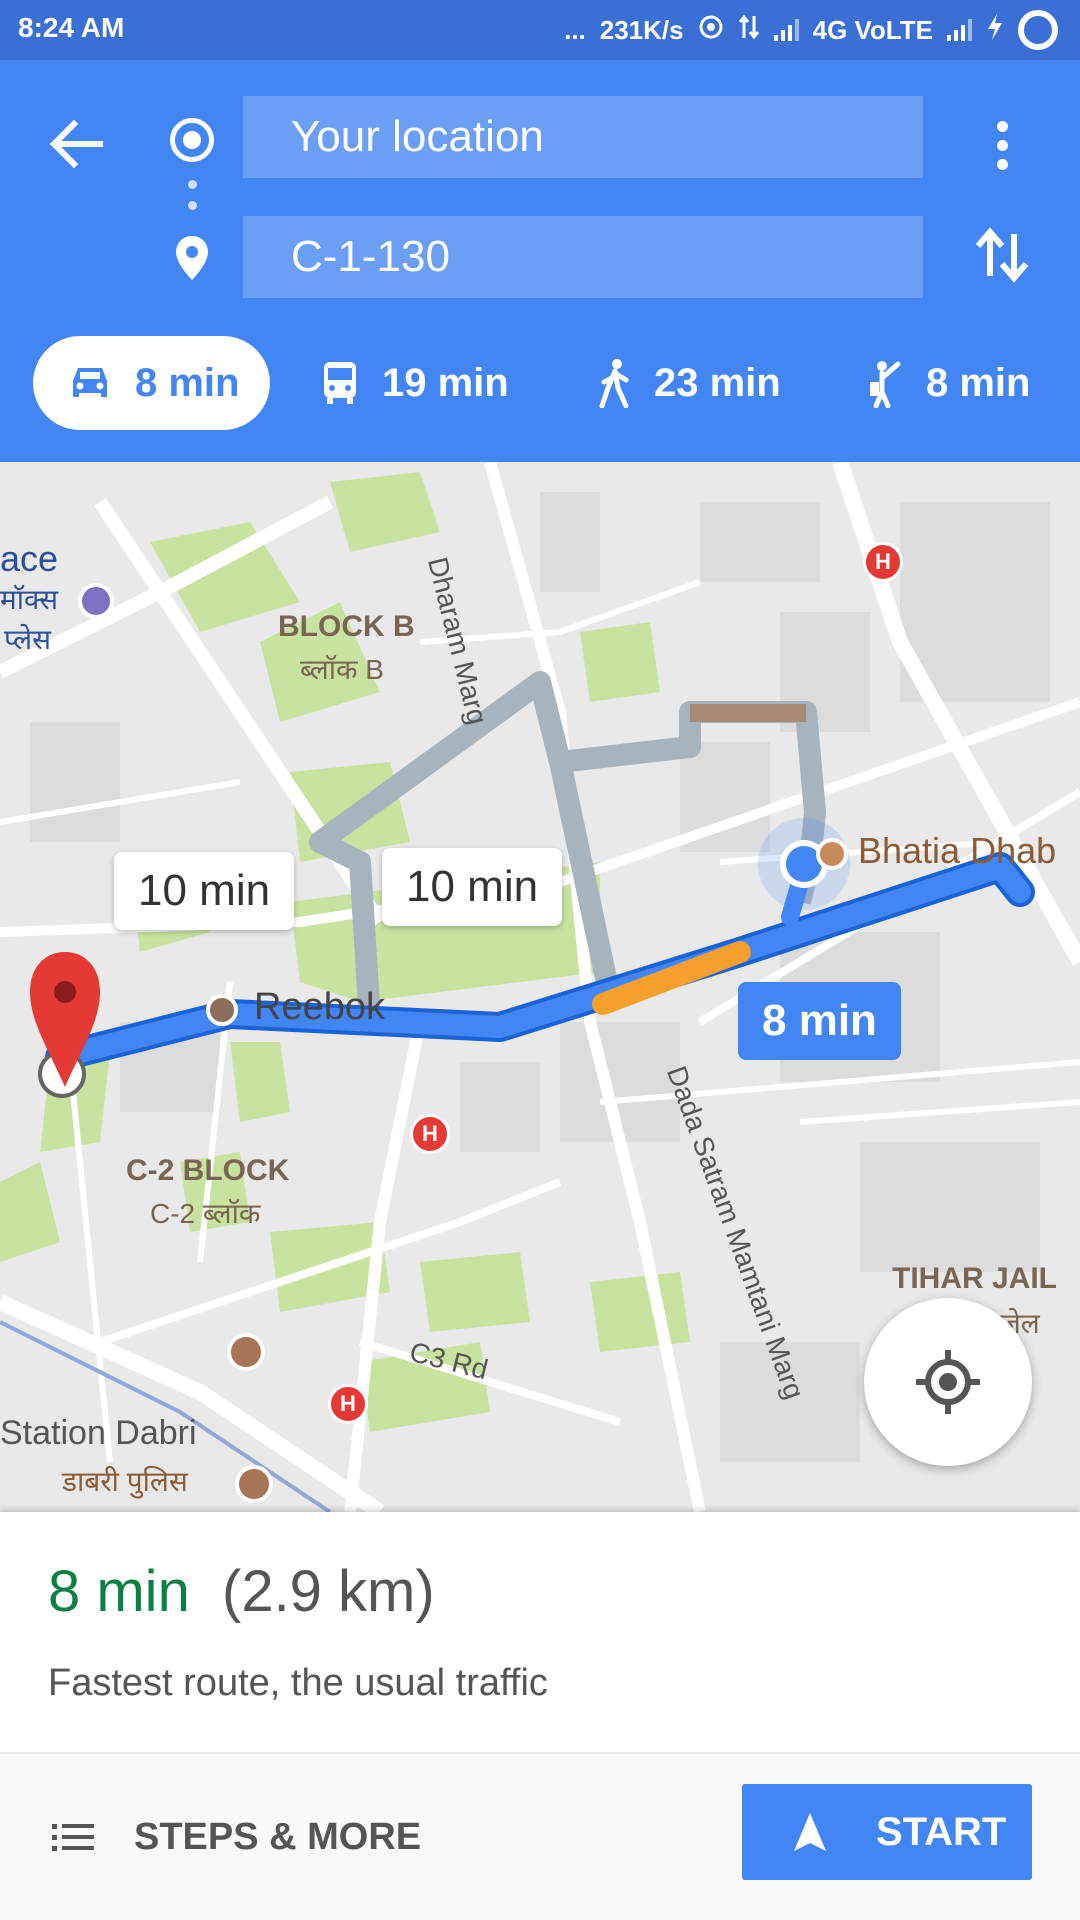  I want to click on data-transfer-icon, so click(749, 30).